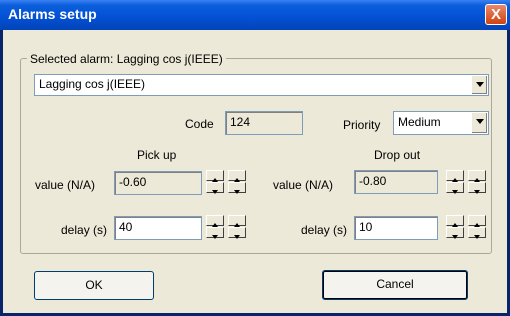 The image size is (510, 316). What do you see at coordinates (84, 230) in the screenshot?
I see `pickup-delay-label: delay (s)` at bounding box center [84, 230].